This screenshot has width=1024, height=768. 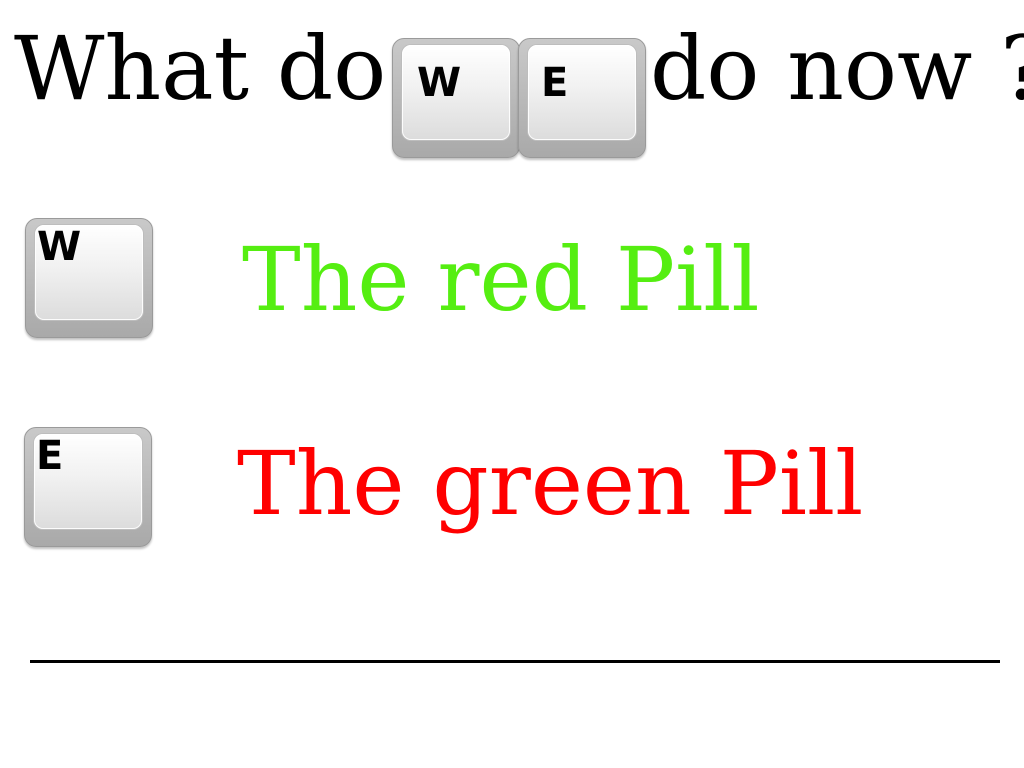 I want to click on key-w-title: W, so click(x=456, y=98).